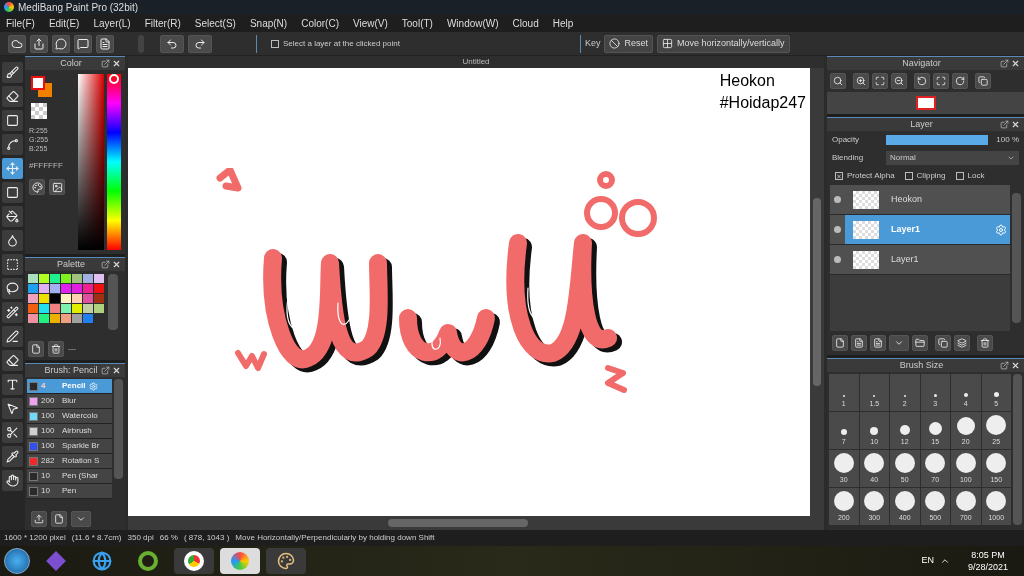 The width and height of the screenshot is (1024, 576). I want to click on layer-row: Heokon, so click(920, 200).